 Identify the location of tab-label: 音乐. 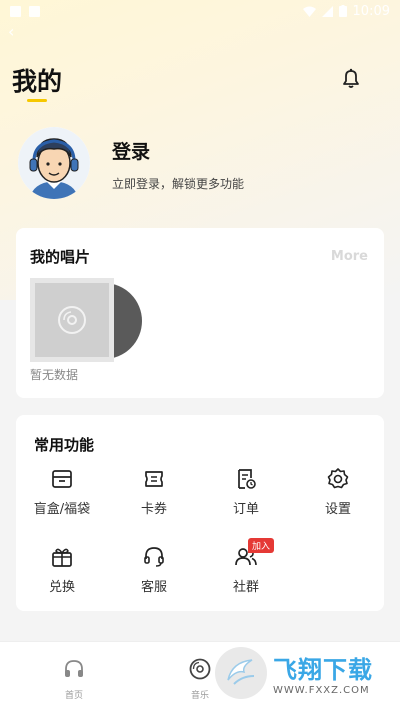
(199, 696).